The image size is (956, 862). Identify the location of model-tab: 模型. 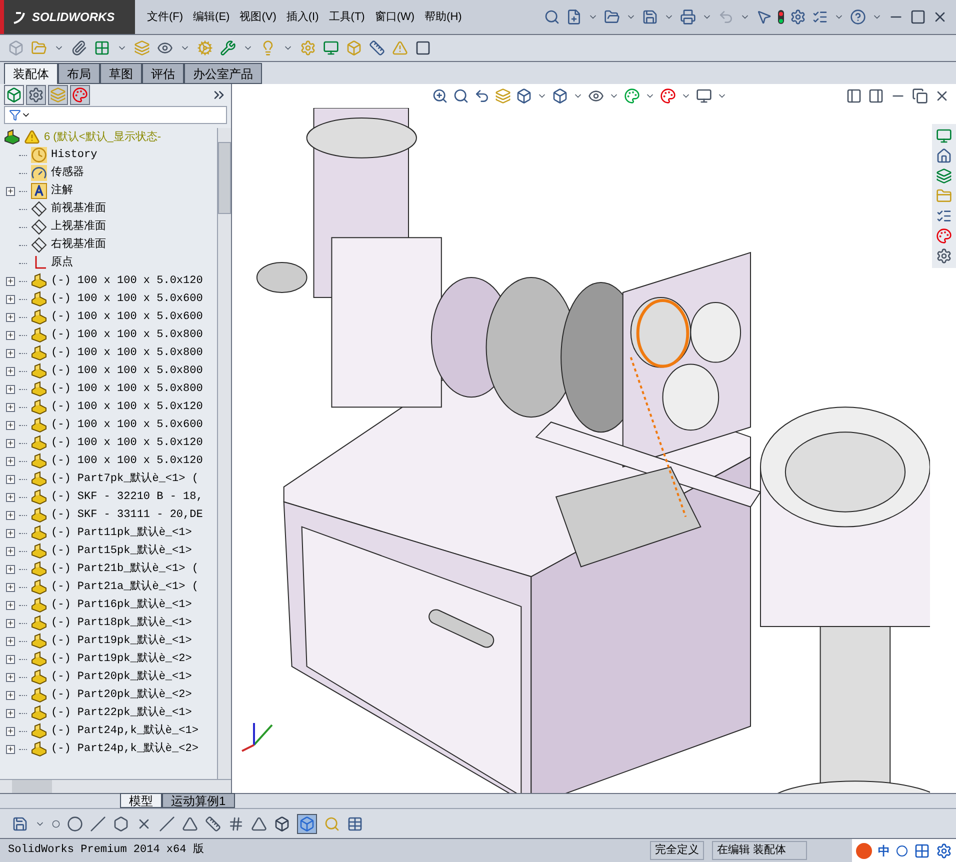
(141, 800).